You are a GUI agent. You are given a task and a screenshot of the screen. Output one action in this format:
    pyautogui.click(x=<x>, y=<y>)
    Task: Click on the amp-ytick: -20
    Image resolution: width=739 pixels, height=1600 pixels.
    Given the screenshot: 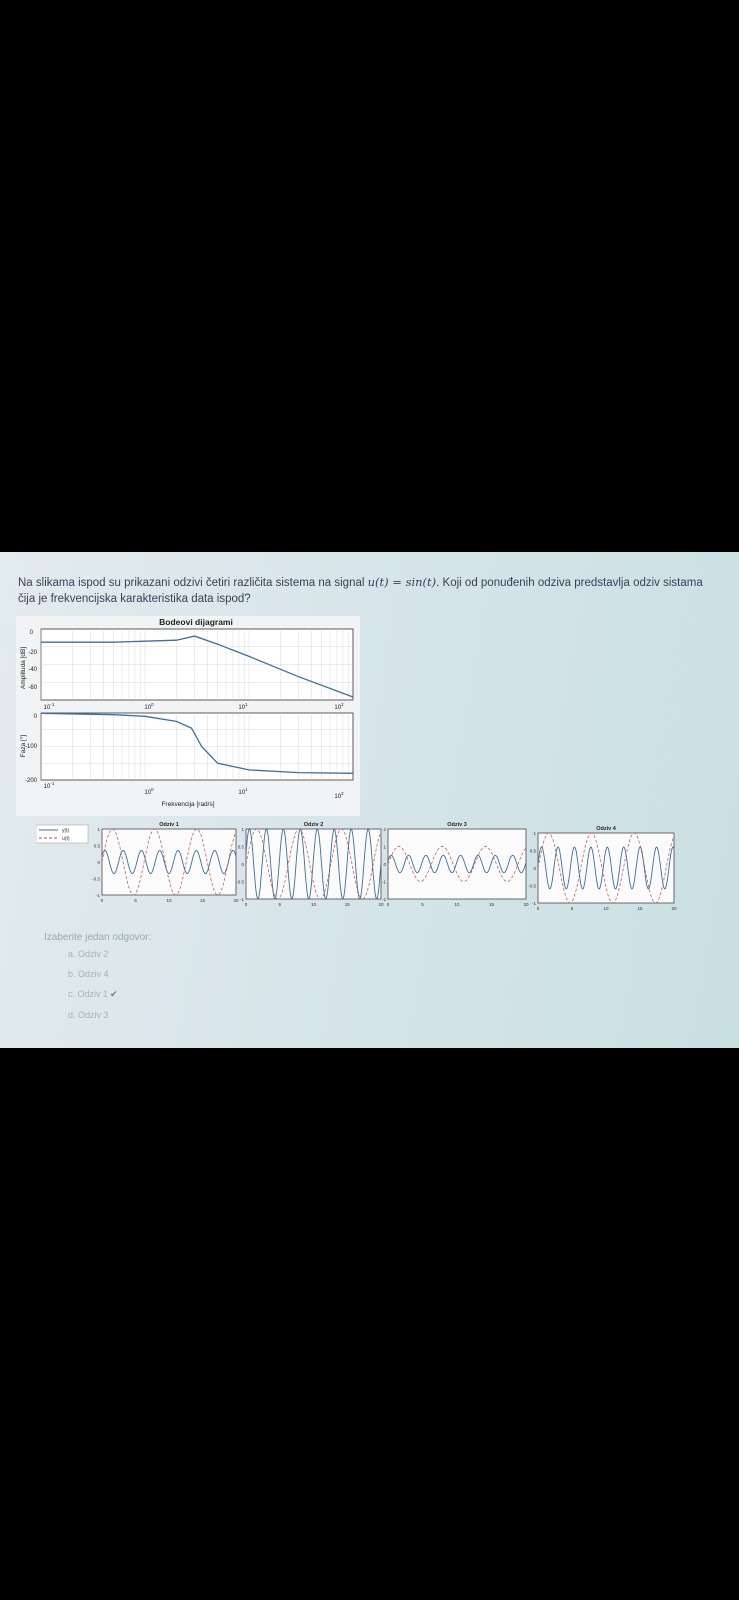 What is the action you would take?
    pyautogui.click(x=32, y=653)
    